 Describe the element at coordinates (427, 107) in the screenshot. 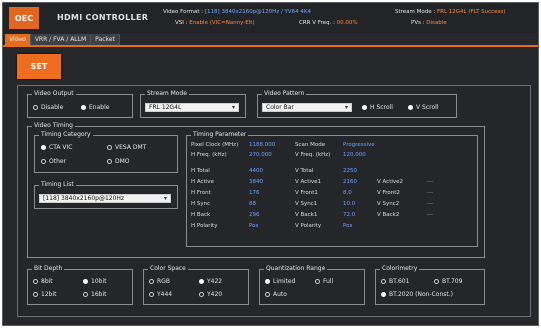

I see `radio-label: V Scroll` at that location.